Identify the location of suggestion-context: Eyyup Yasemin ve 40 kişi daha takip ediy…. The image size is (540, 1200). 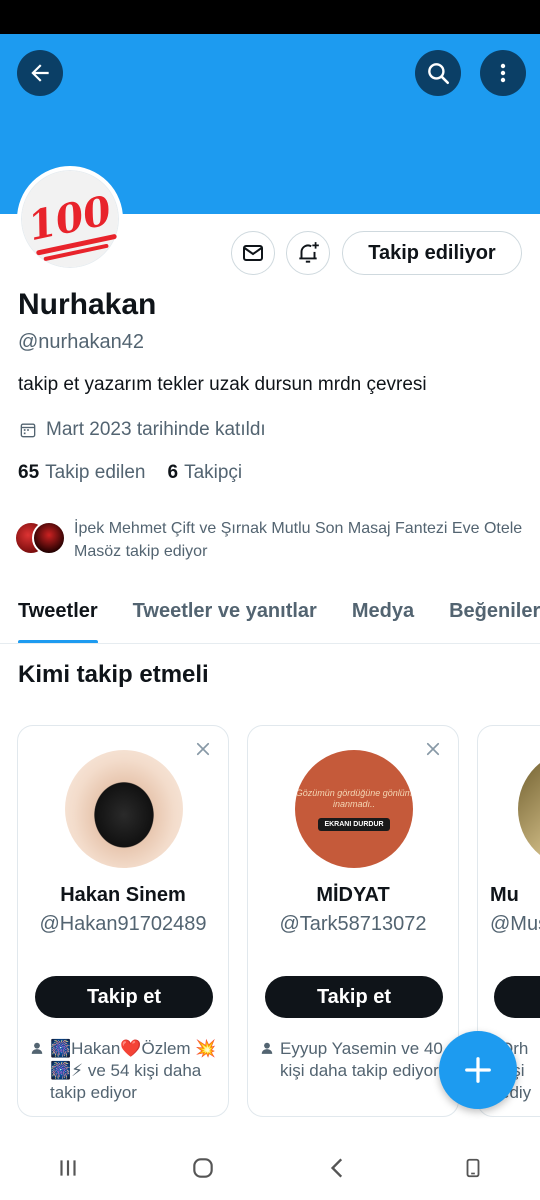
(354, 1060).